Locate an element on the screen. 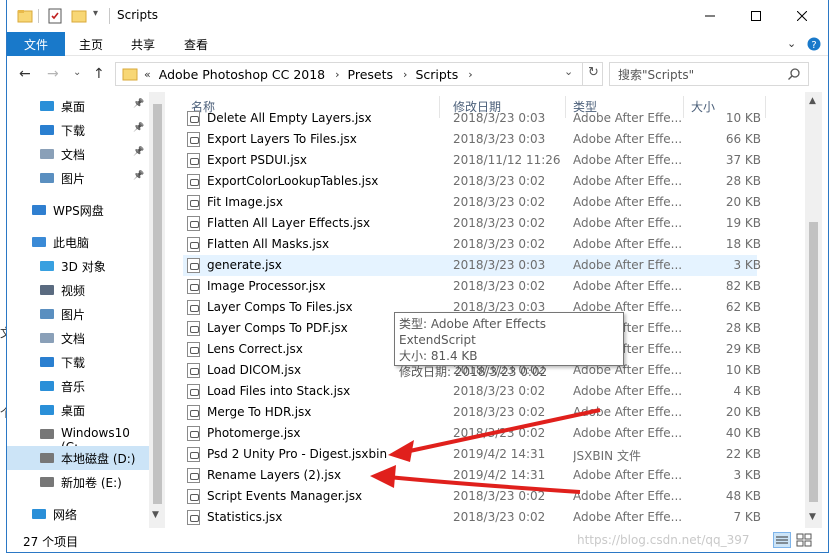  nav-scrollbar: ▼ is located at coordinates (157, 310).